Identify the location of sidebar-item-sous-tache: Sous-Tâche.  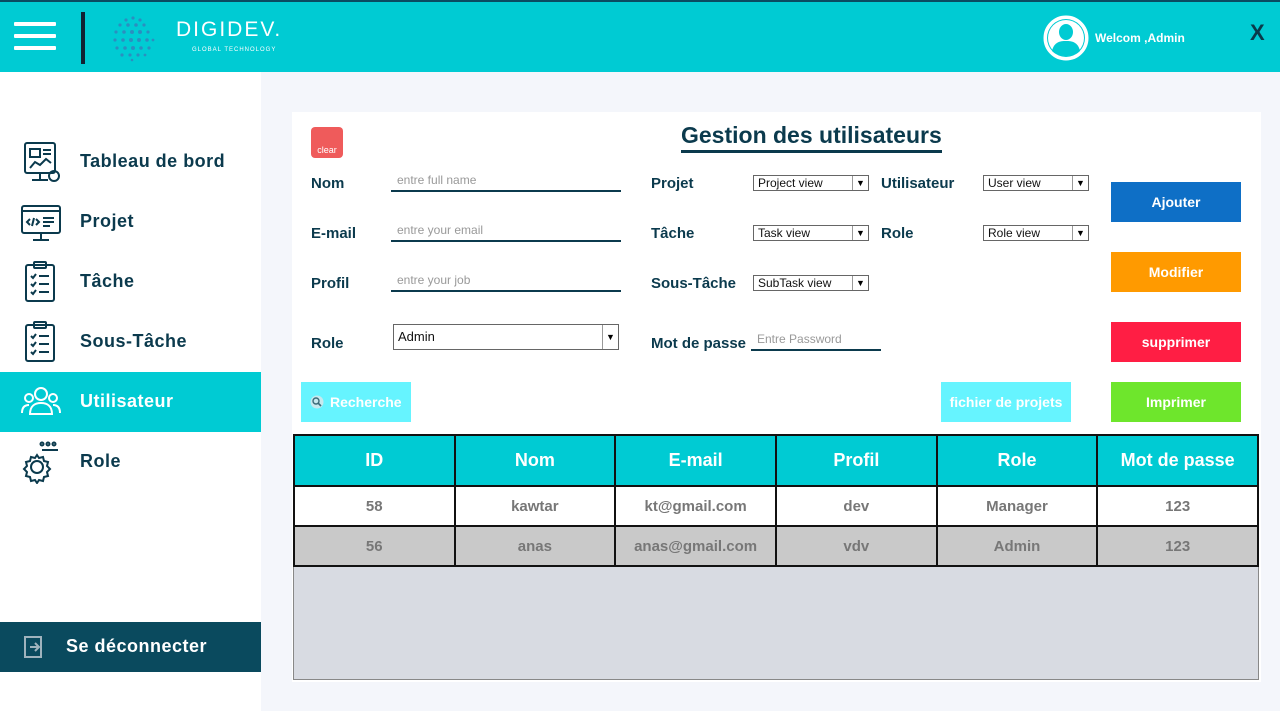
(130, 342).